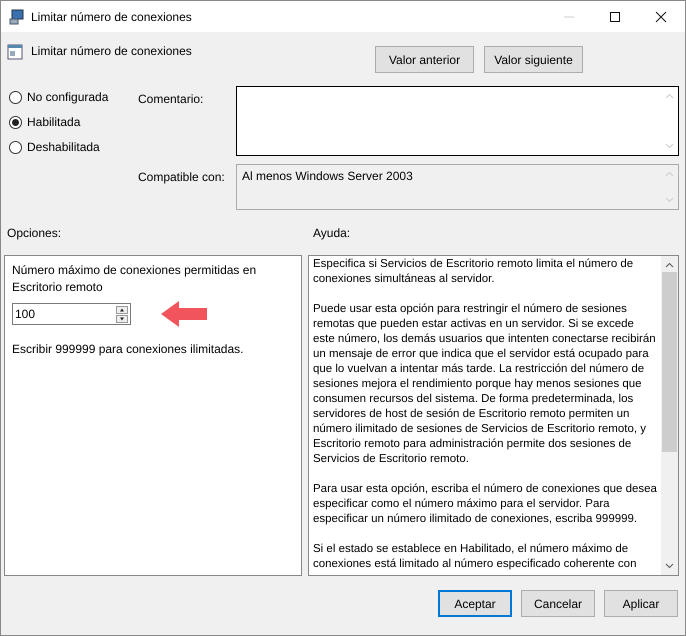 The width and height of the screenshot is (686, 636). Describe the element at coordinates (170, 99) in the screenshot. I see `comment-label: Comentario:` at that location.